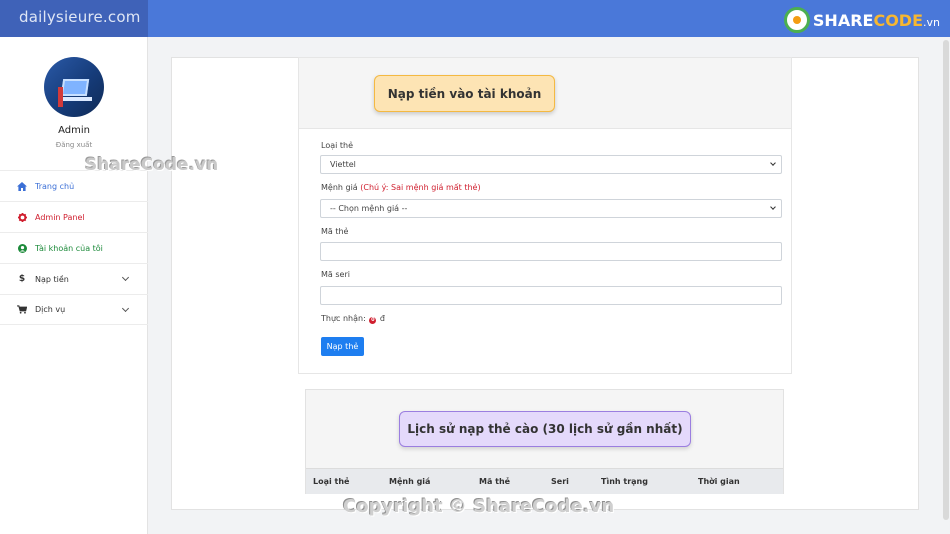 This screenshot has width=950, height=534. Describe the element at coordinates (55, 186) in the screenshot. I see `sidebar-item-label: Trang chủ` at that location.